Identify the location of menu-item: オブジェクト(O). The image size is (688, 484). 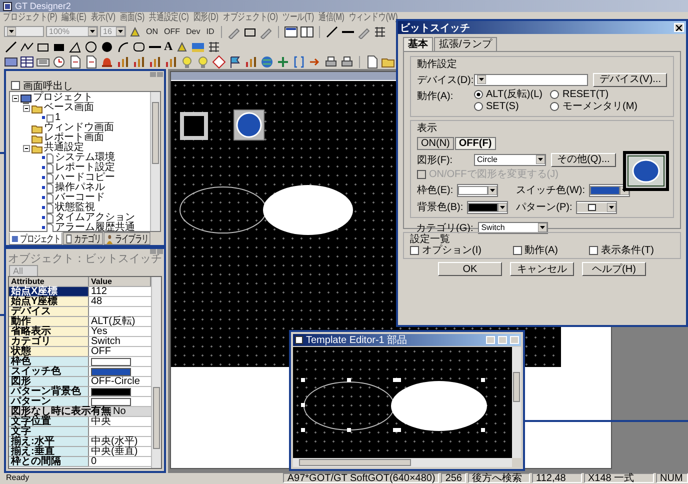
(250, 18).